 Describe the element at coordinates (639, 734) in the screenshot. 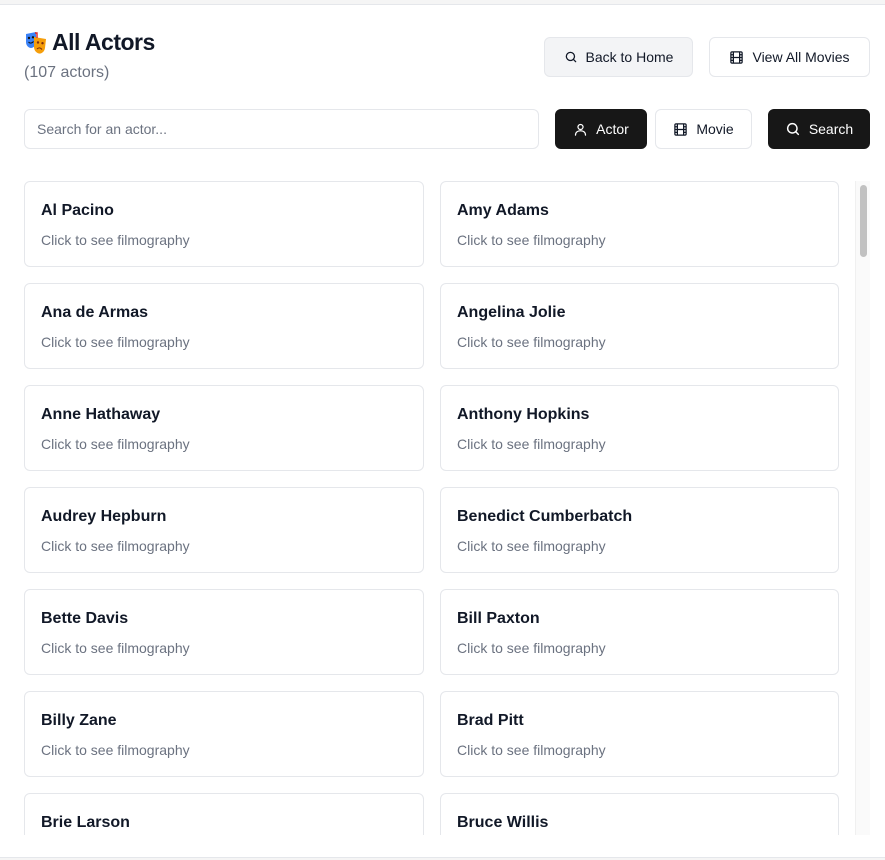

I see `actor-card: Brad Pitt Click to see filmography` at that location.